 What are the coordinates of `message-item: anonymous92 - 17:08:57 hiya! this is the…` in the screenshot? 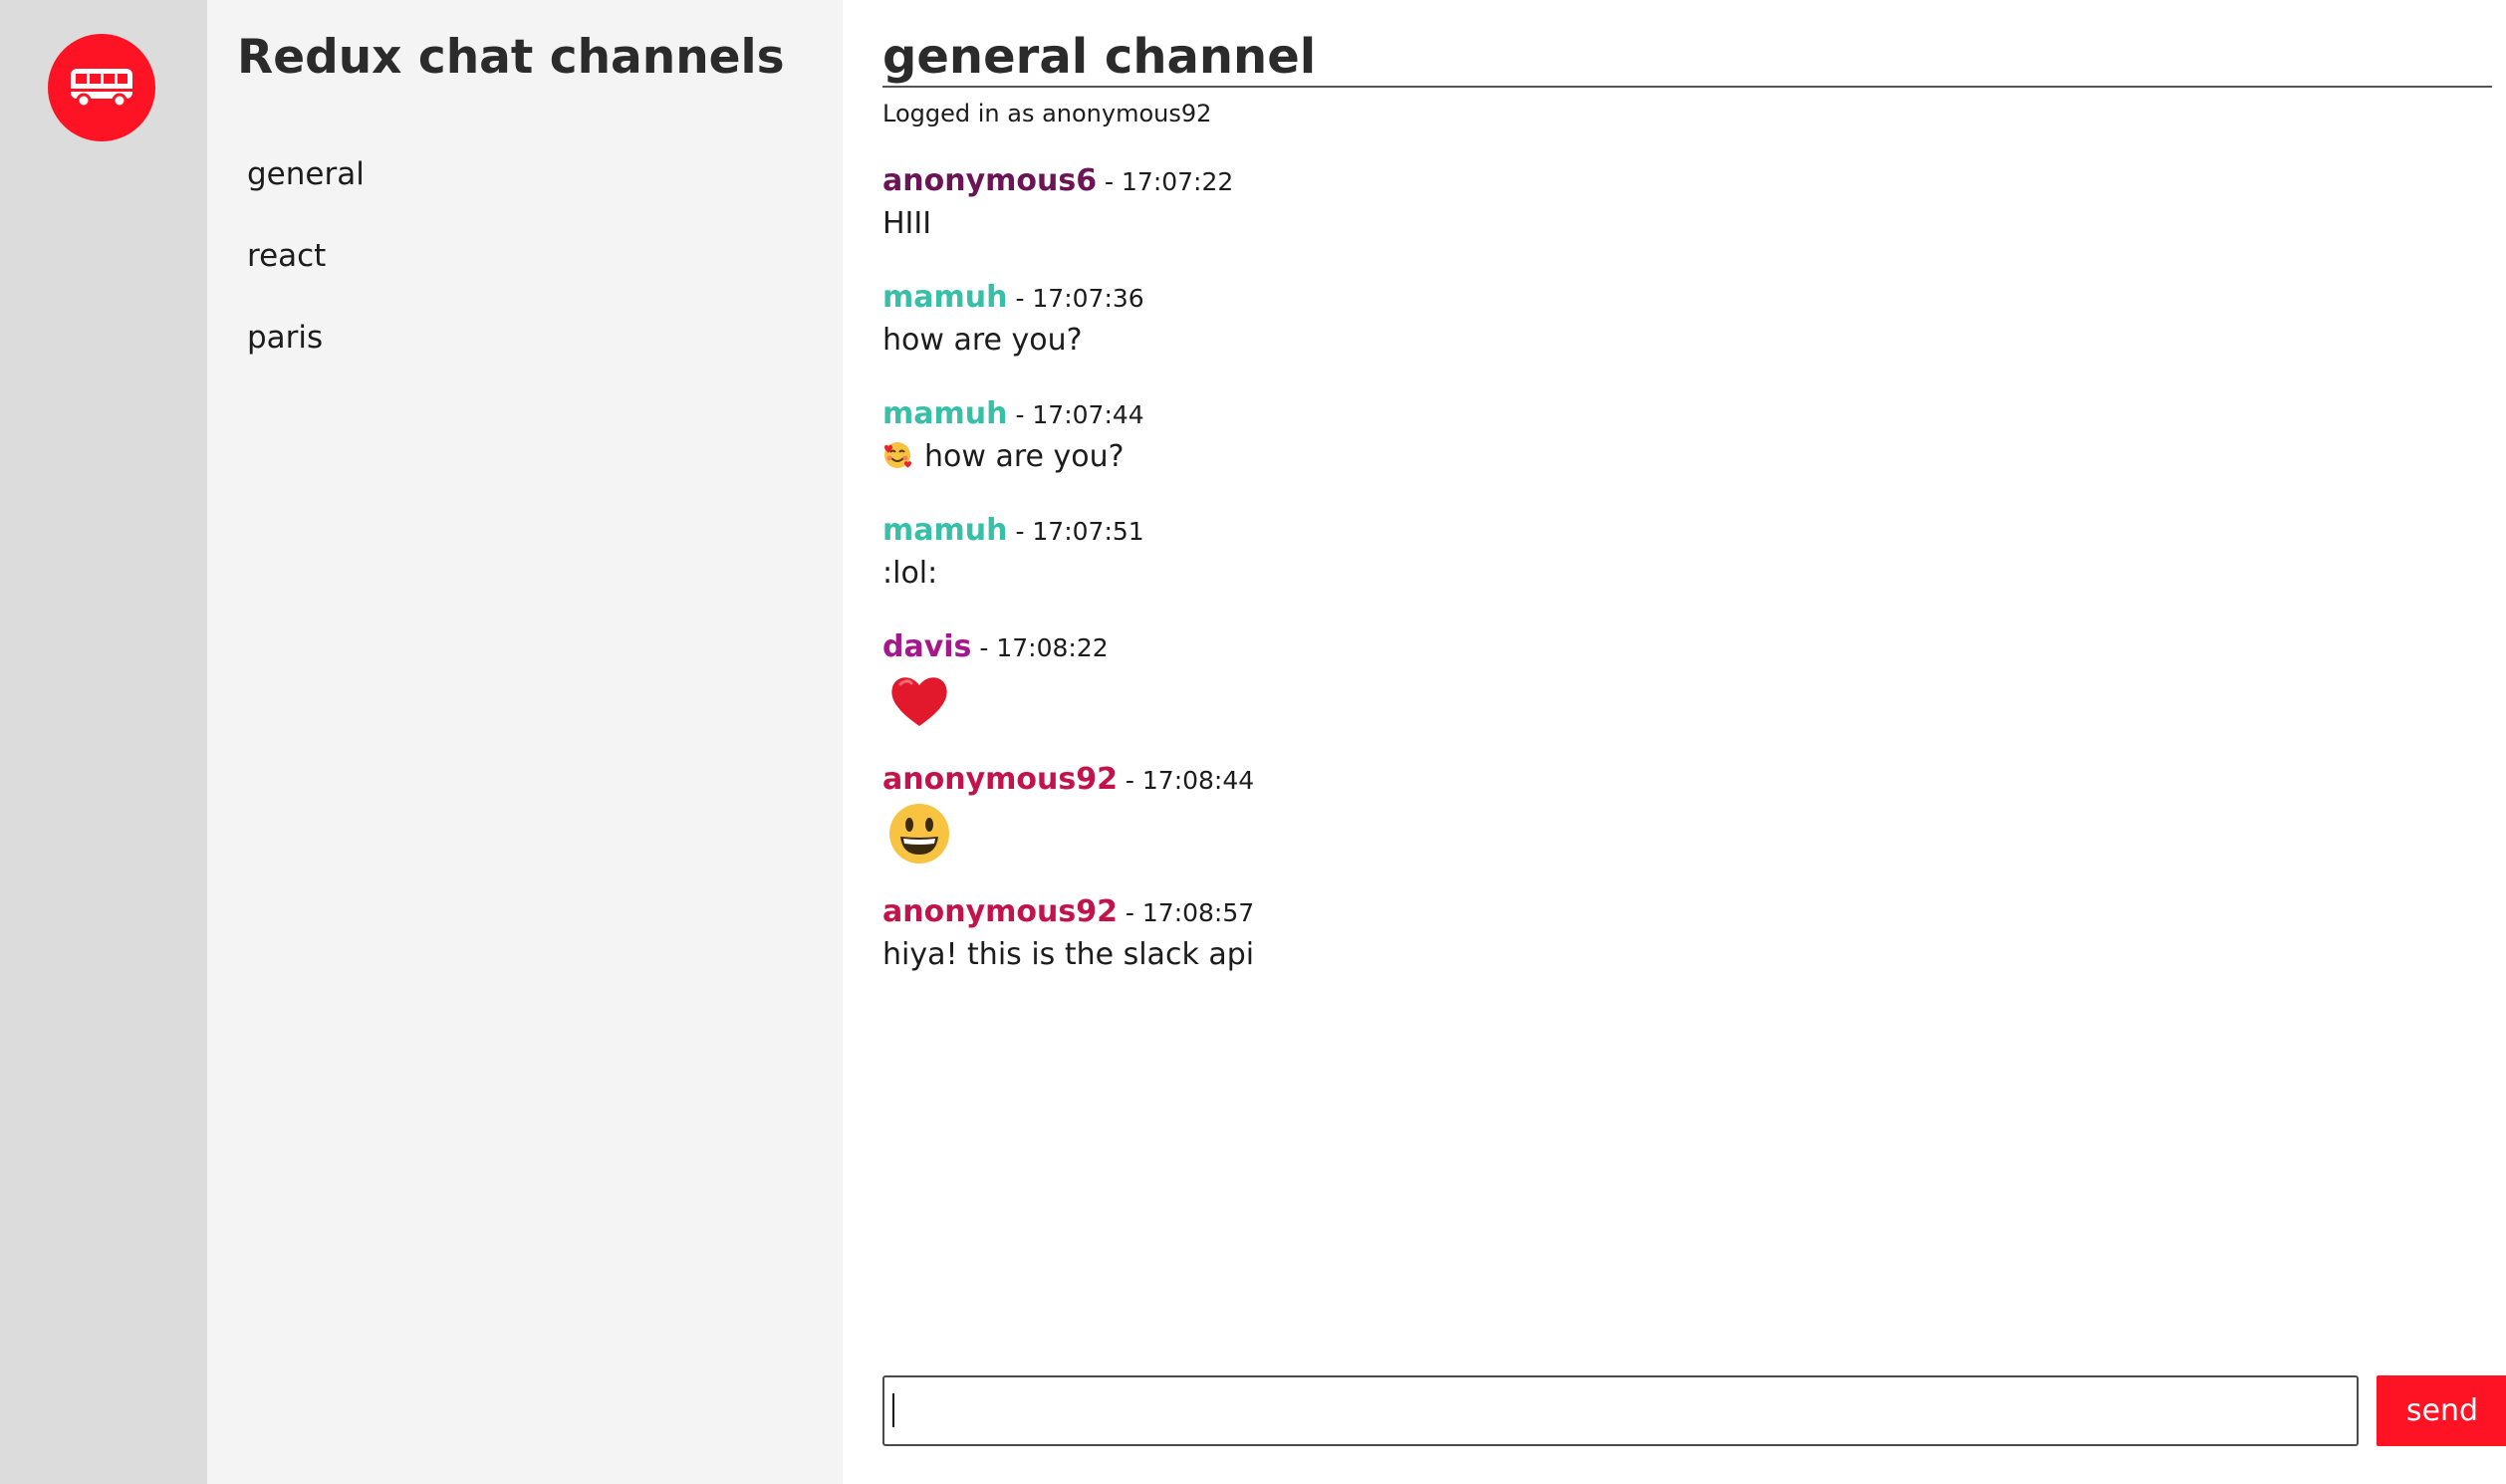 It's located at (1679, 934).